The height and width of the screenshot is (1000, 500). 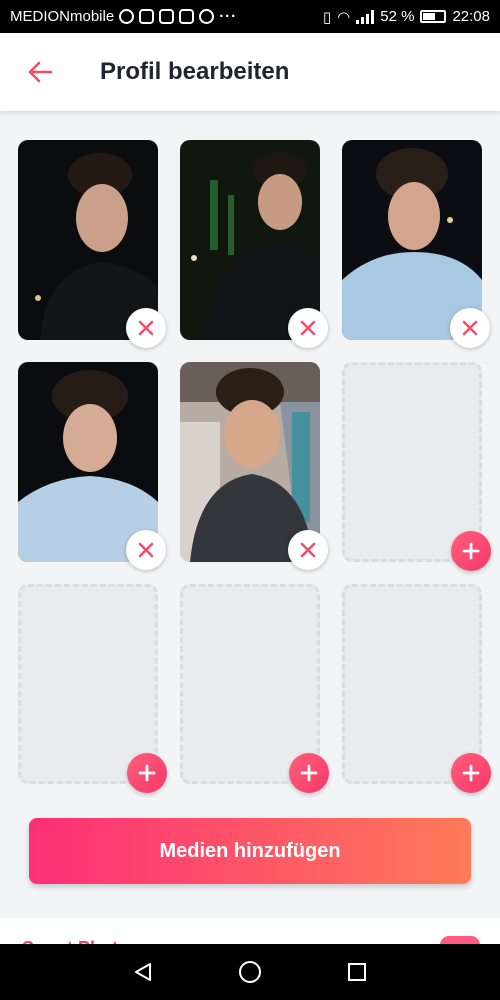 What do you see at coordinates (207, 16) in the screenshot?
I see `messenger-icon` at bounding box center [207, 16].